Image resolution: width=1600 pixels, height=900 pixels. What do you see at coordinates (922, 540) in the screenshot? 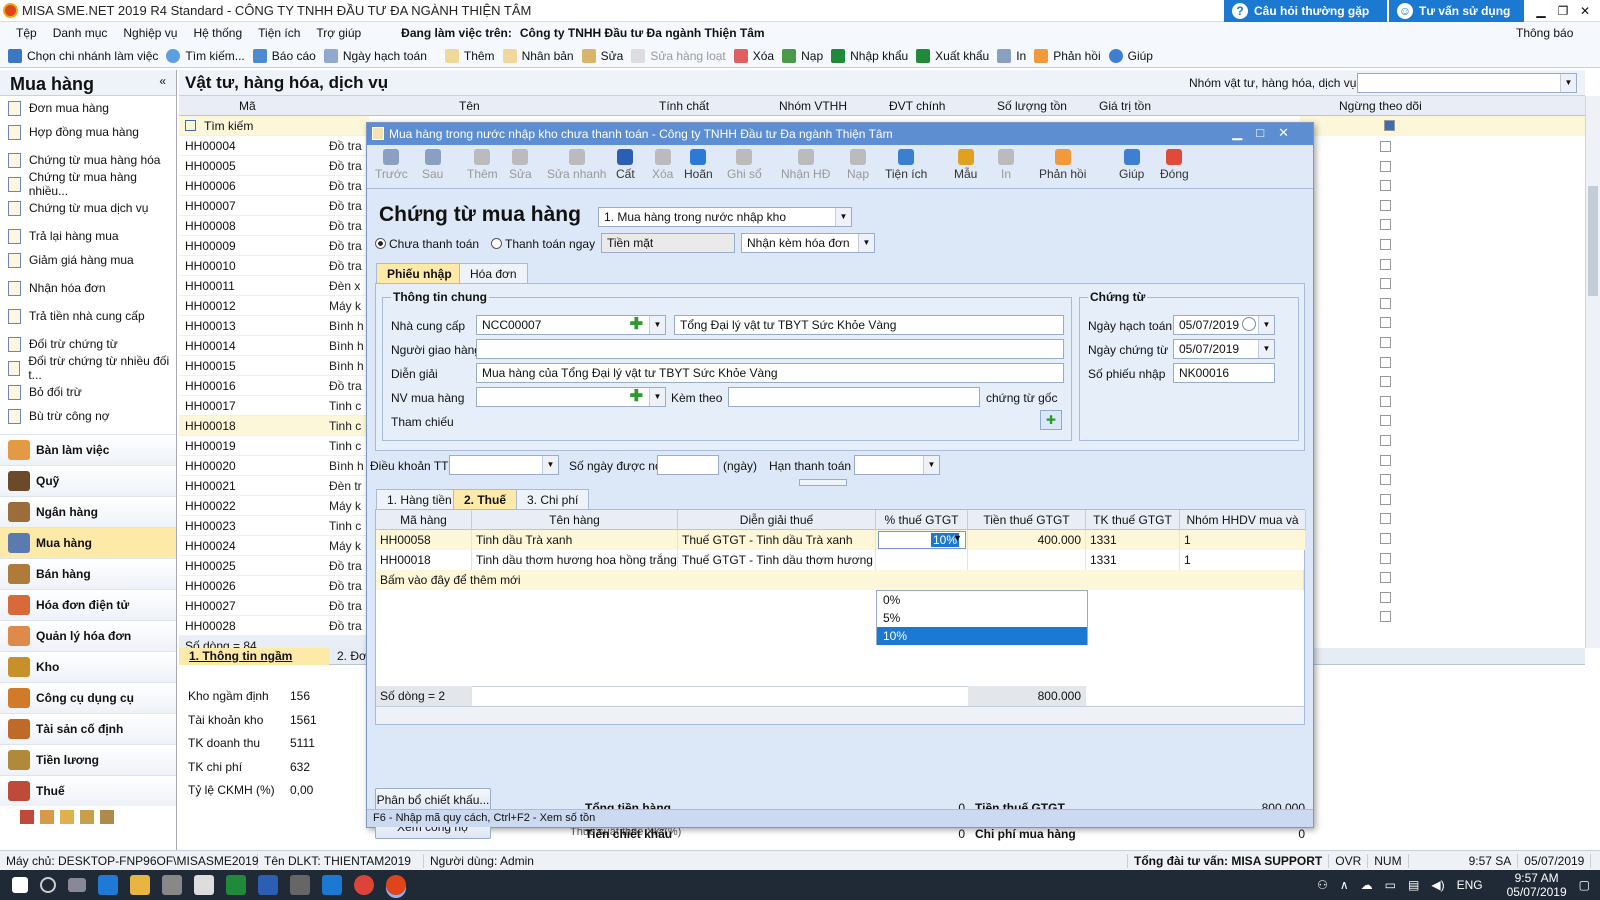
I see `rate-editor: 10% ▼` at bounding box center [922, 540].